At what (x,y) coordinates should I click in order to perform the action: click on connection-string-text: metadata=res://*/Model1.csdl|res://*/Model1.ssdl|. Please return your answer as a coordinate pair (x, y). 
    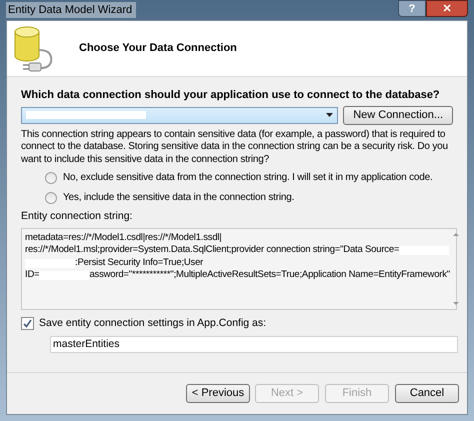
    Looking at the image, I should click on (123, 238).